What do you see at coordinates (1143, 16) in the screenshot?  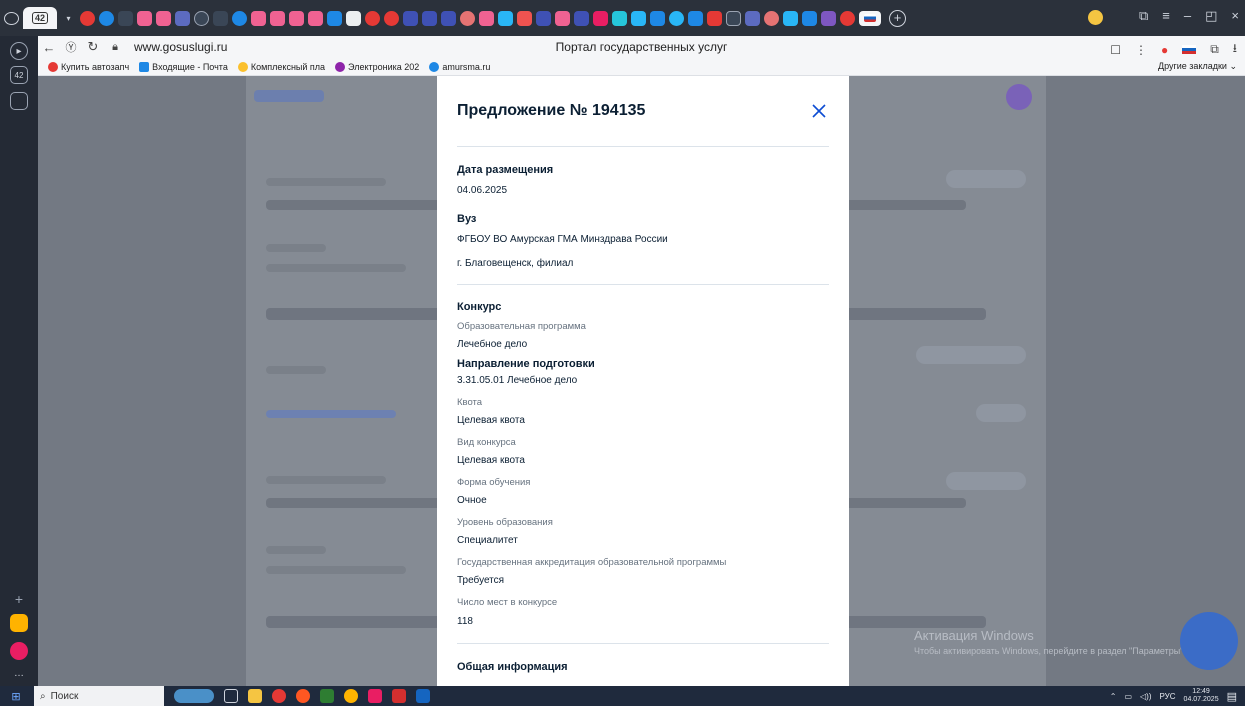 I see `collections-icon: ⧉` at bounding box center [1143, 16].